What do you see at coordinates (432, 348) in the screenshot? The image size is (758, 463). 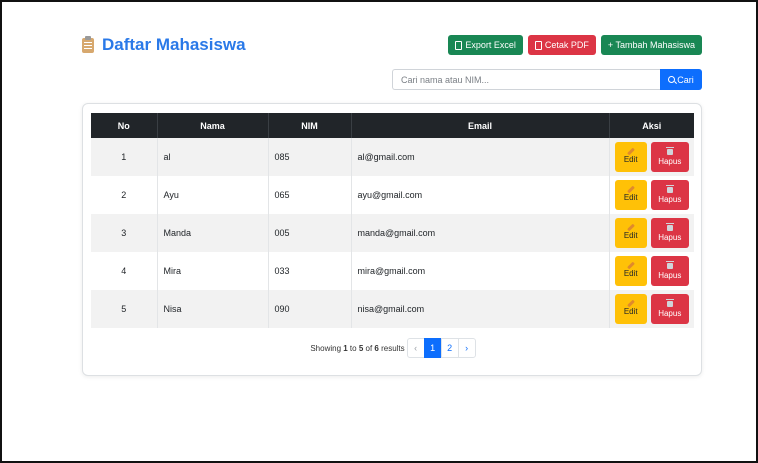 I see `pagination-page-1: 1` at bounding box center [432, 348].